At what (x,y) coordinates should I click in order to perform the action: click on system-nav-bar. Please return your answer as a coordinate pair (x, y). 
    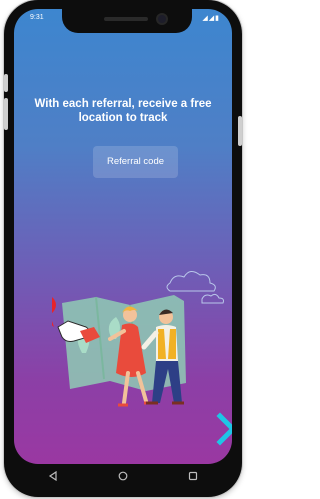
    Looking at the image, I should click on (123, 476).